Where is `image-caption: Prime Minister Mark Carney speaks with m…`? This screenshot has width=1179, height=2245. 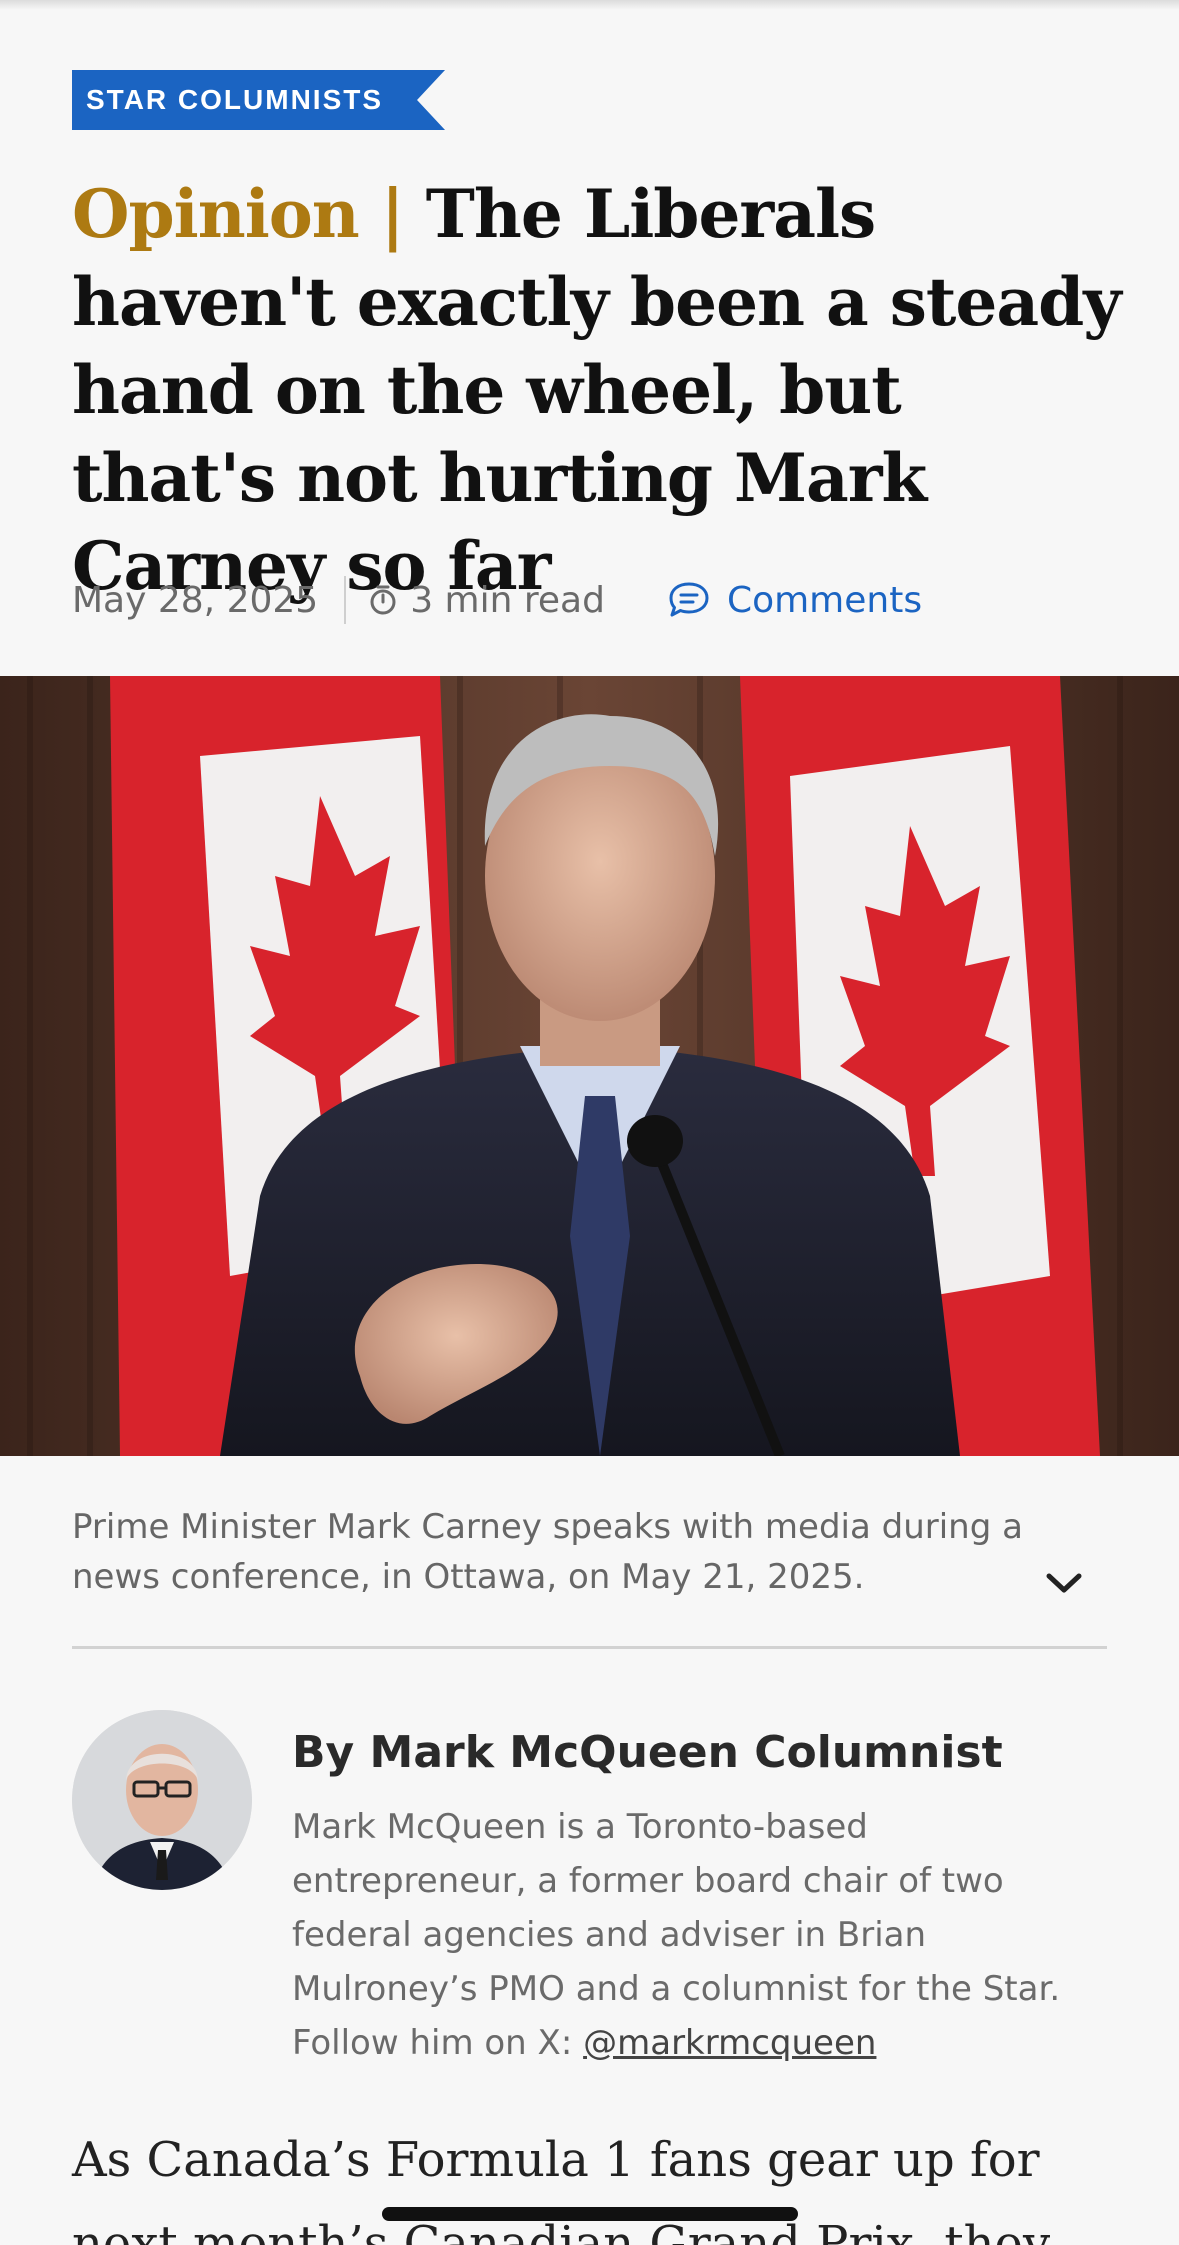 image-caption: Prime Minister Mark Carney speaks with m… is located at coordinates (547, 1552).